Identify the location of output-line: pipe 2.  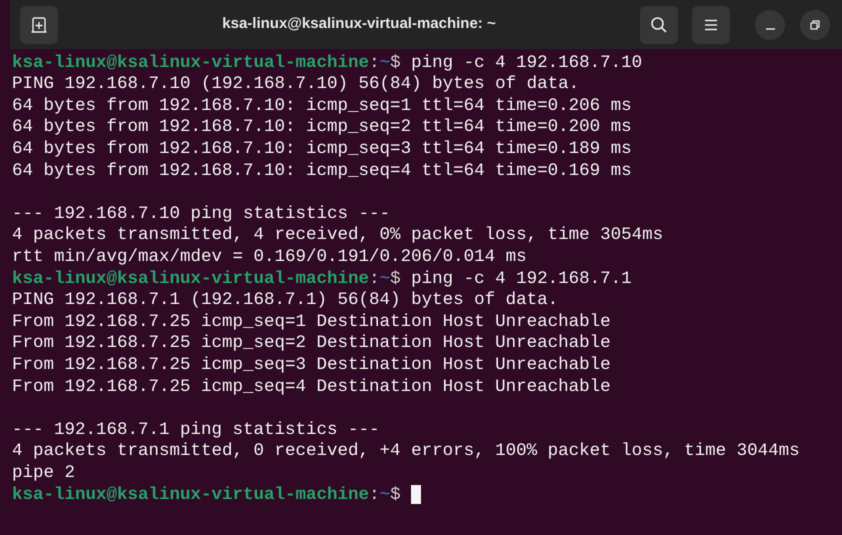
(44, 473).